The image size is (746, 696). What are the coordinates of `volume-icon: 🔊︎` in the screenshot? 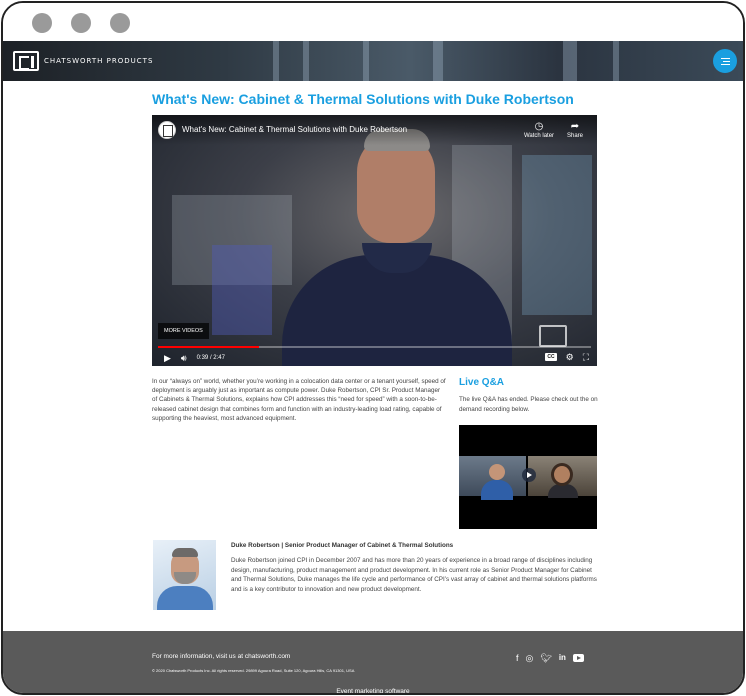 It's located at (184, 358).